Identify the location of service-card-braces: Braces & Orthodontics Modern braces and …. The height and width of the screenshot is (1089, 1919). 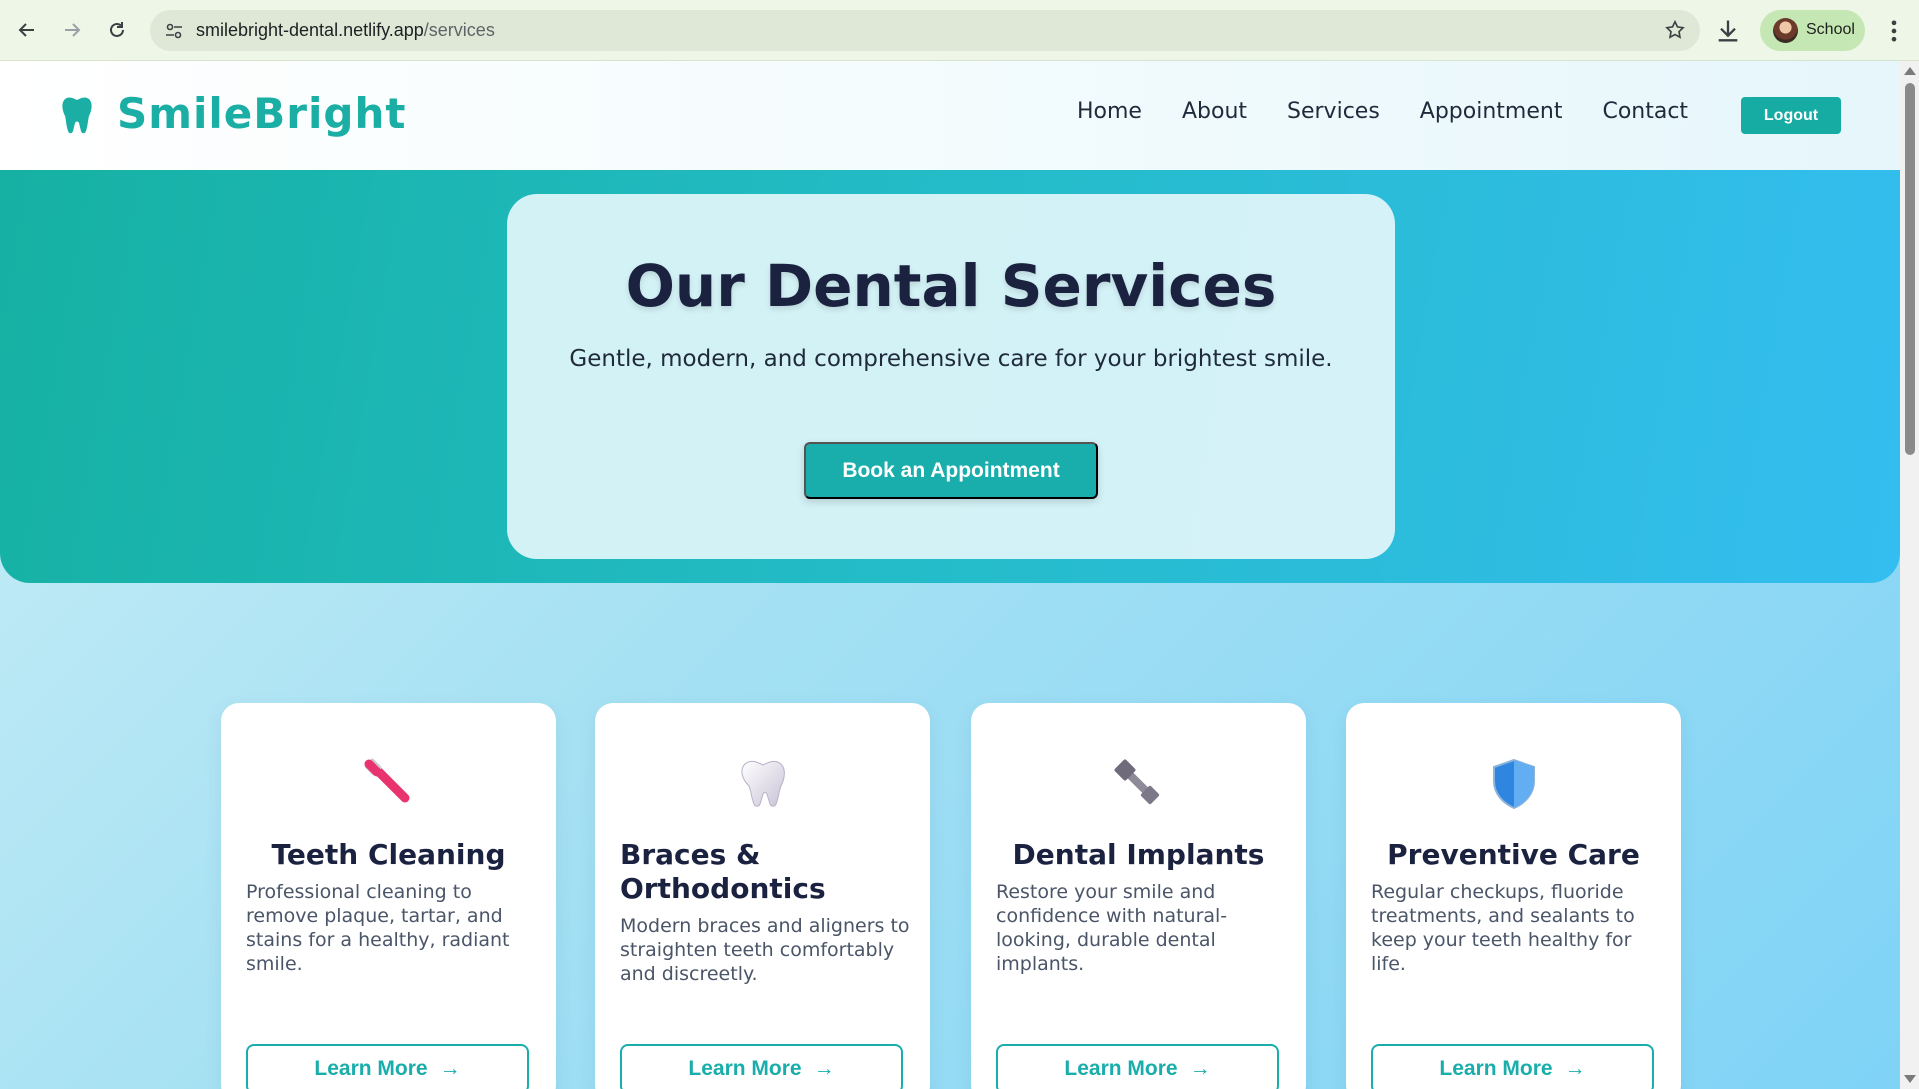
(762, 896).